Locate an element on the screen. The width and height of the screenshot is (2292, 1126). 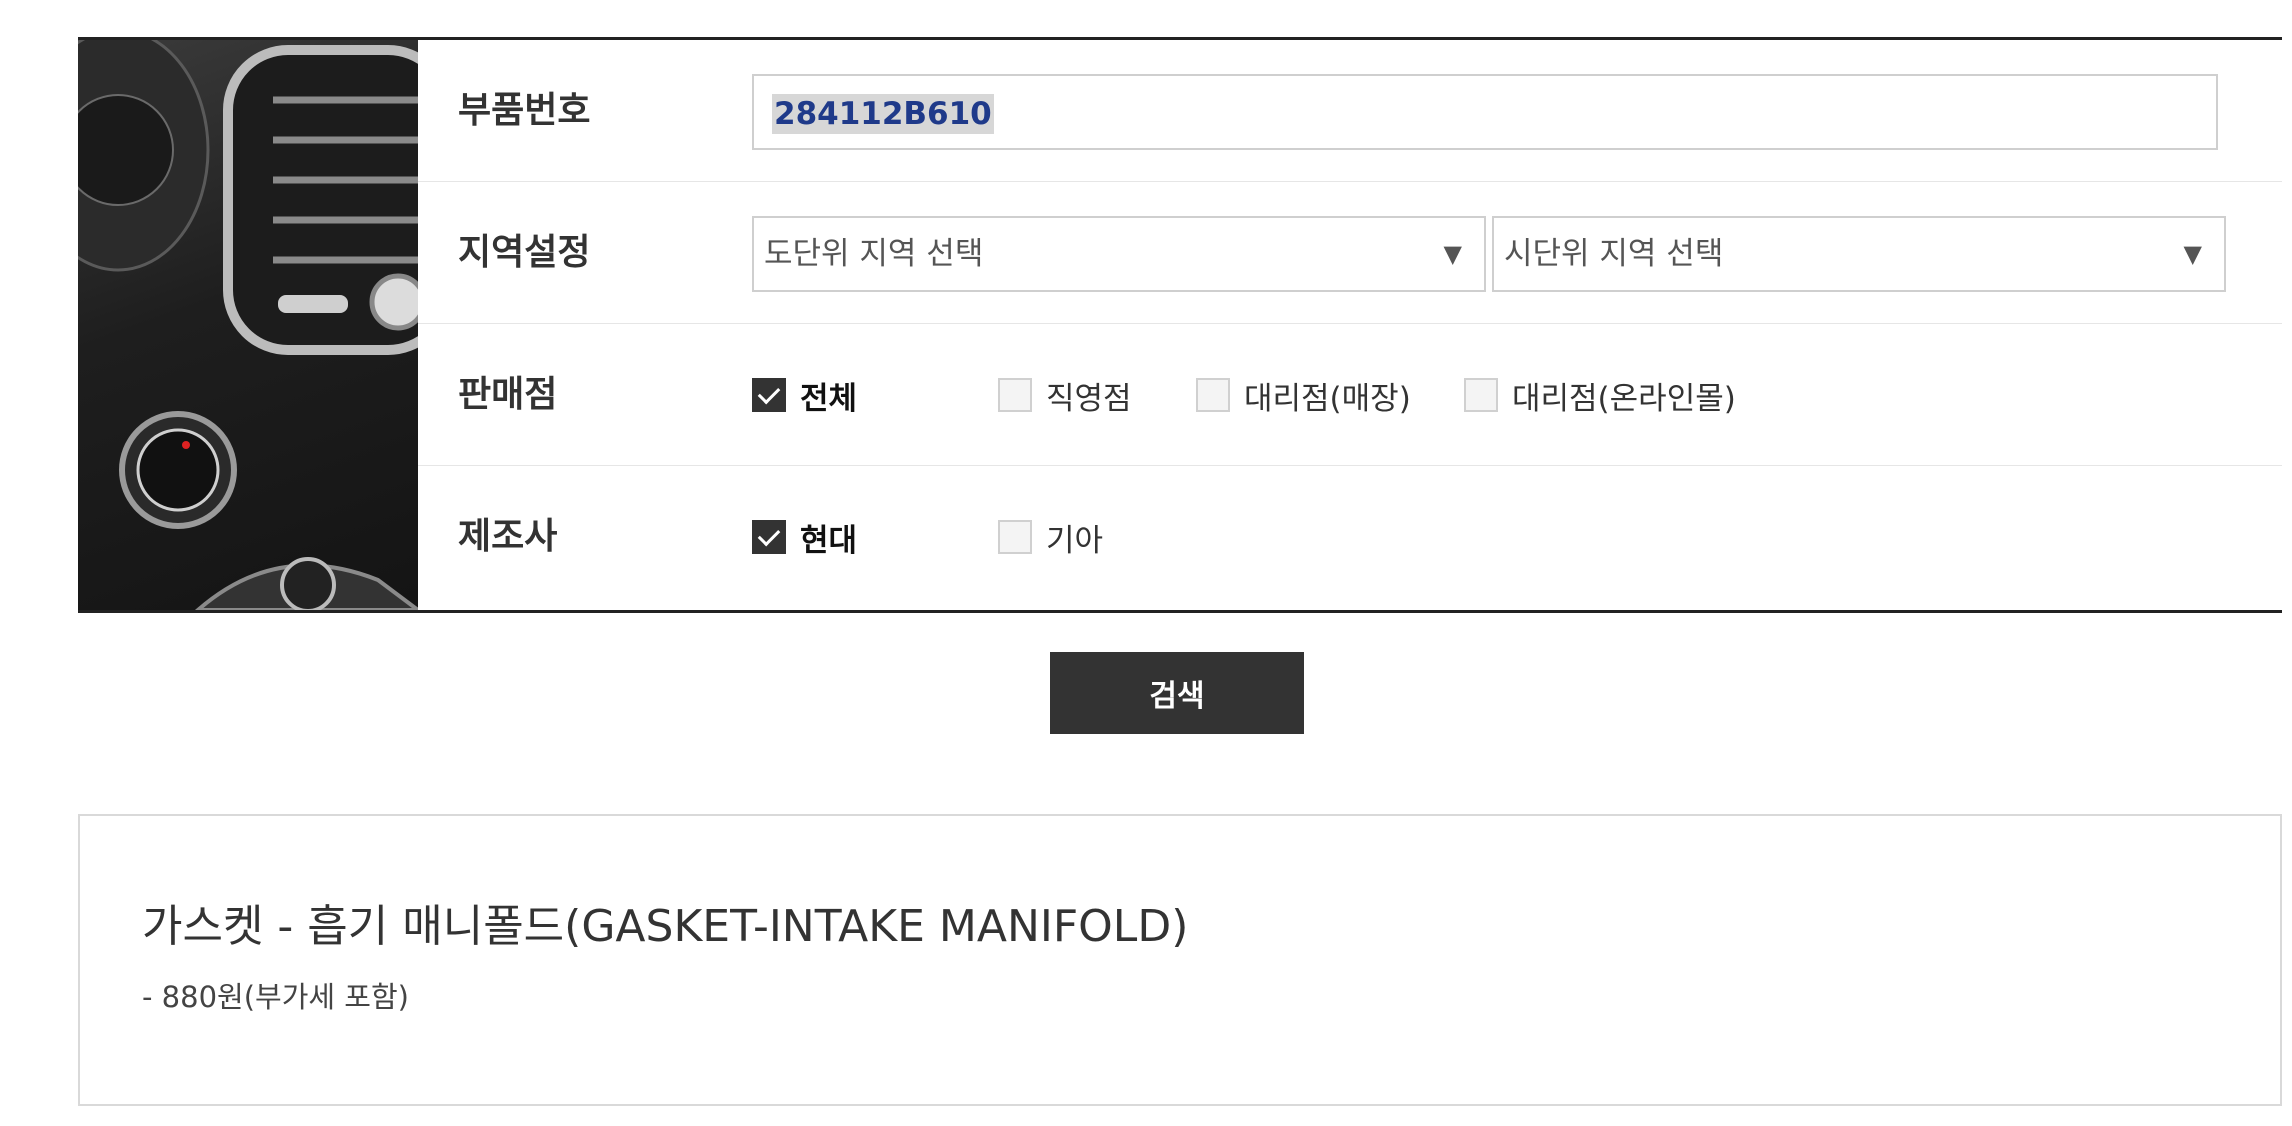
row-dealer: 판매점 전체 직영점 대리점(매장) 대리점(온라인몰) is located at coordinates (1350, 395).